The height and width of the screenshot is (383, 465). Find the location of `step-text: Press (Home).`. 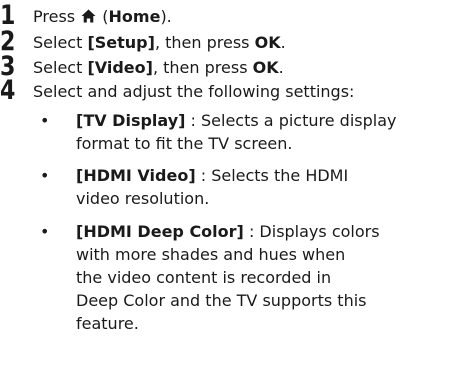

step-text: Press (Home). is located at coordinates (102, 17).